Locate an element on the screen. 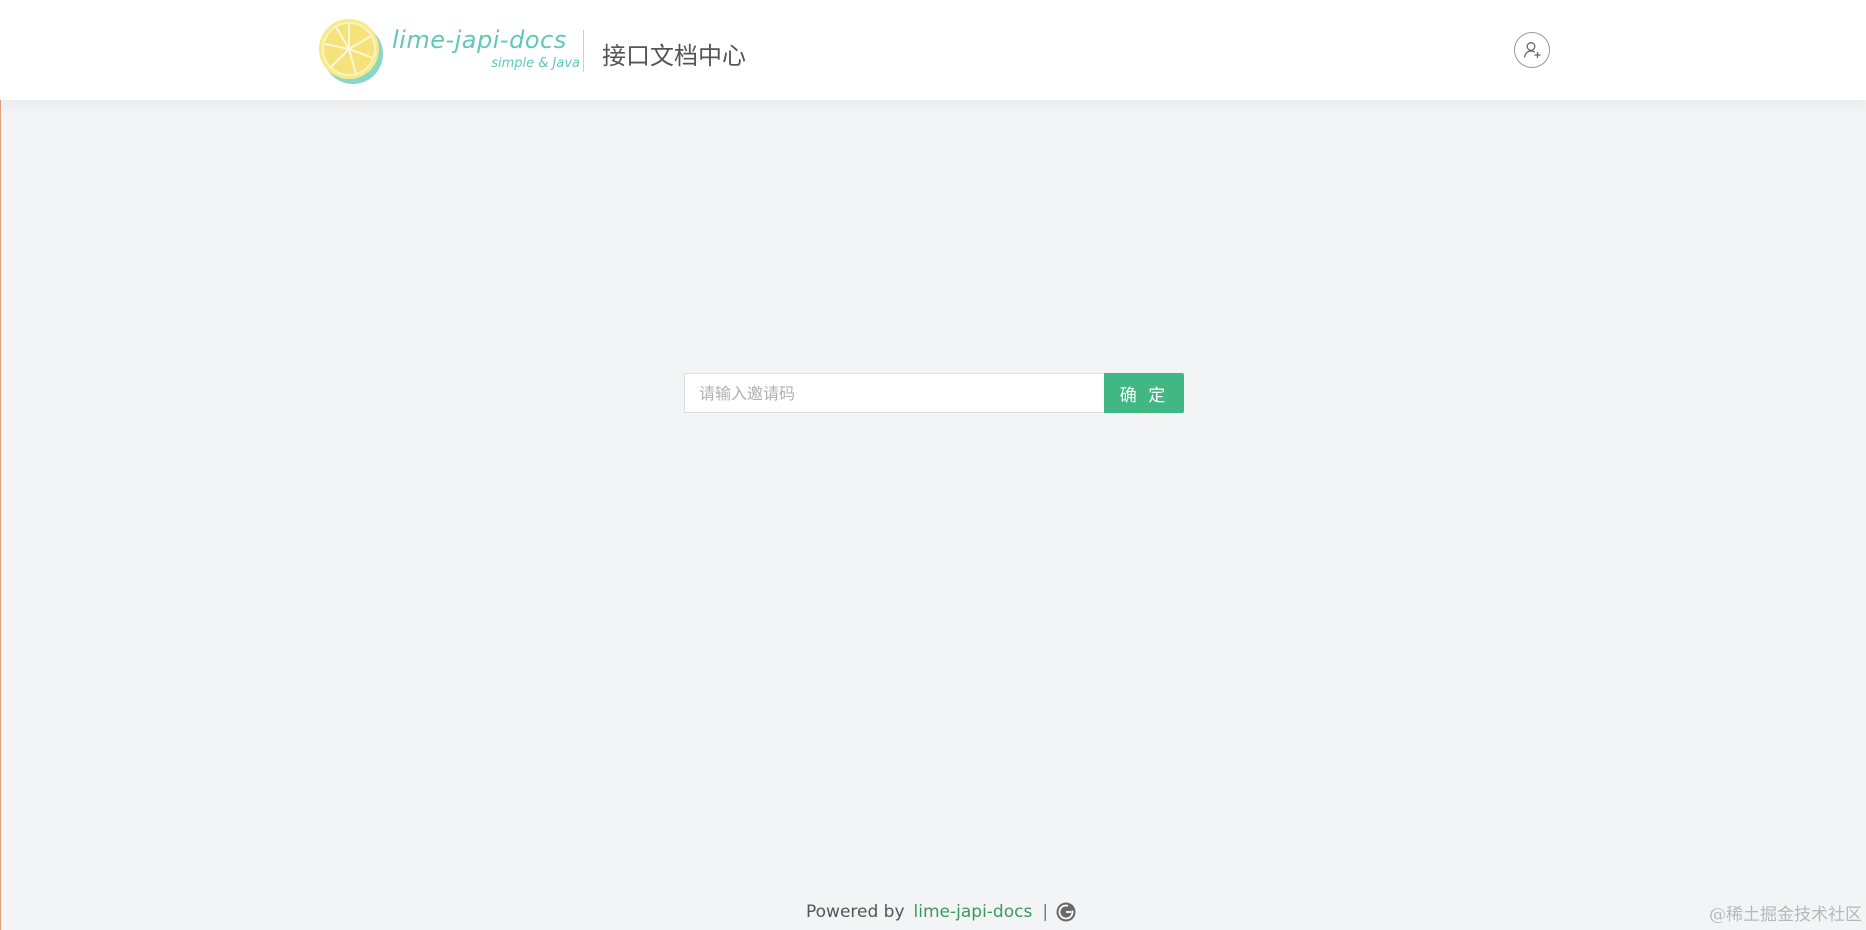 The width and height of the screenshot is (1866, 930). footer-project-link: lime-japi-docs is located at coordinates (973, 912).